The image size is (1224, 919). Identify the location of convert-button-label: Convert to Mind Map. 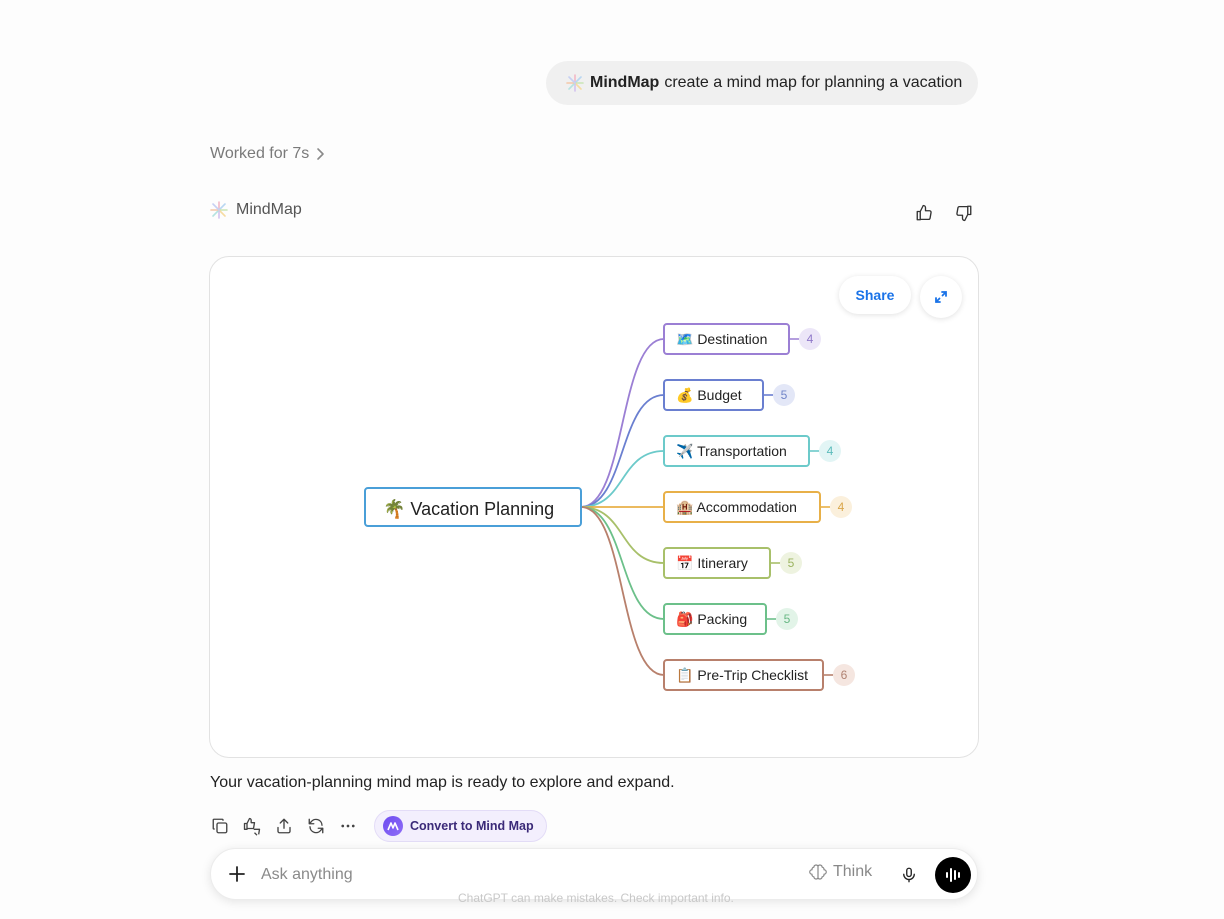
(472, 826).